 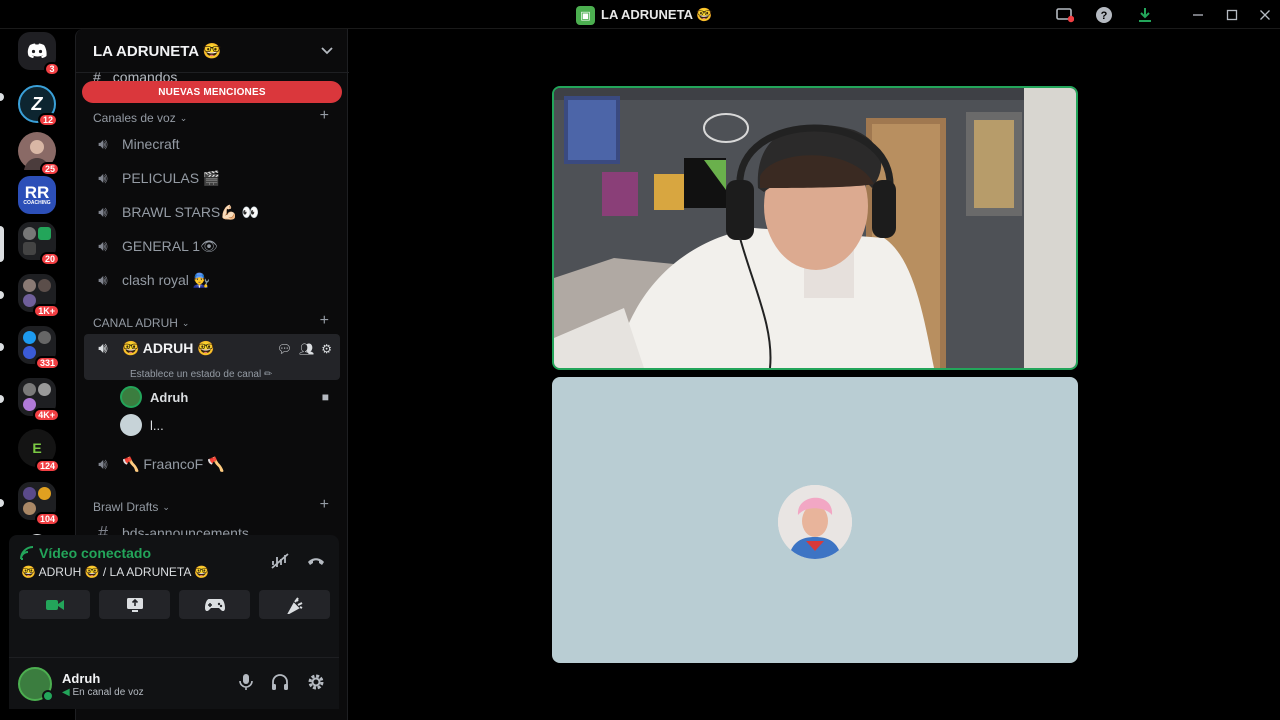 I want to click on channel-name: BRAWL STARS💪🏻 👀, so click(x=191, y=211).